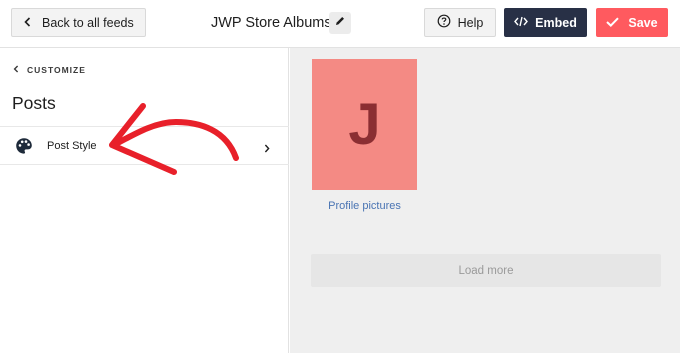 The width and height of the screenshot is (680, 353). I want to click on load-more-button: Load more, so click(486, 270).